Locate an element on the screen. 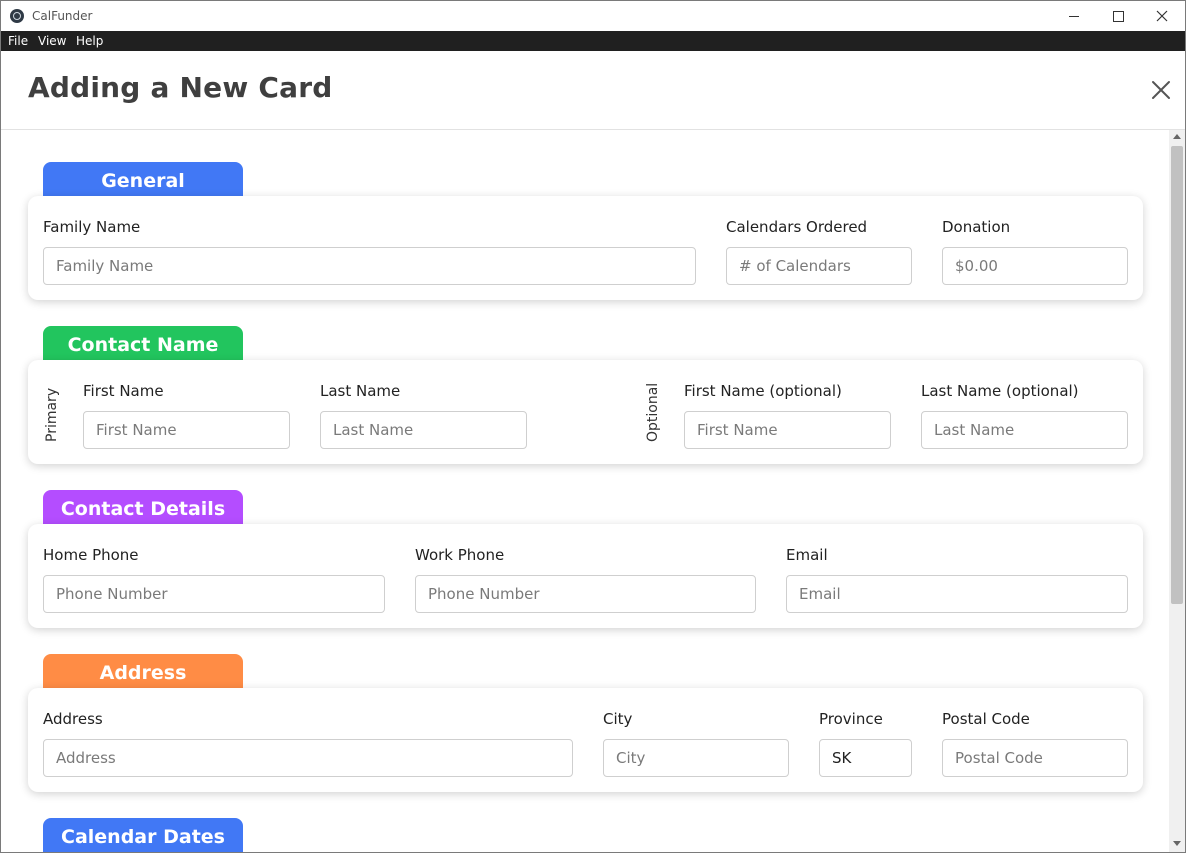  title-bar: CalFunder is located at coordinates (593, 16).